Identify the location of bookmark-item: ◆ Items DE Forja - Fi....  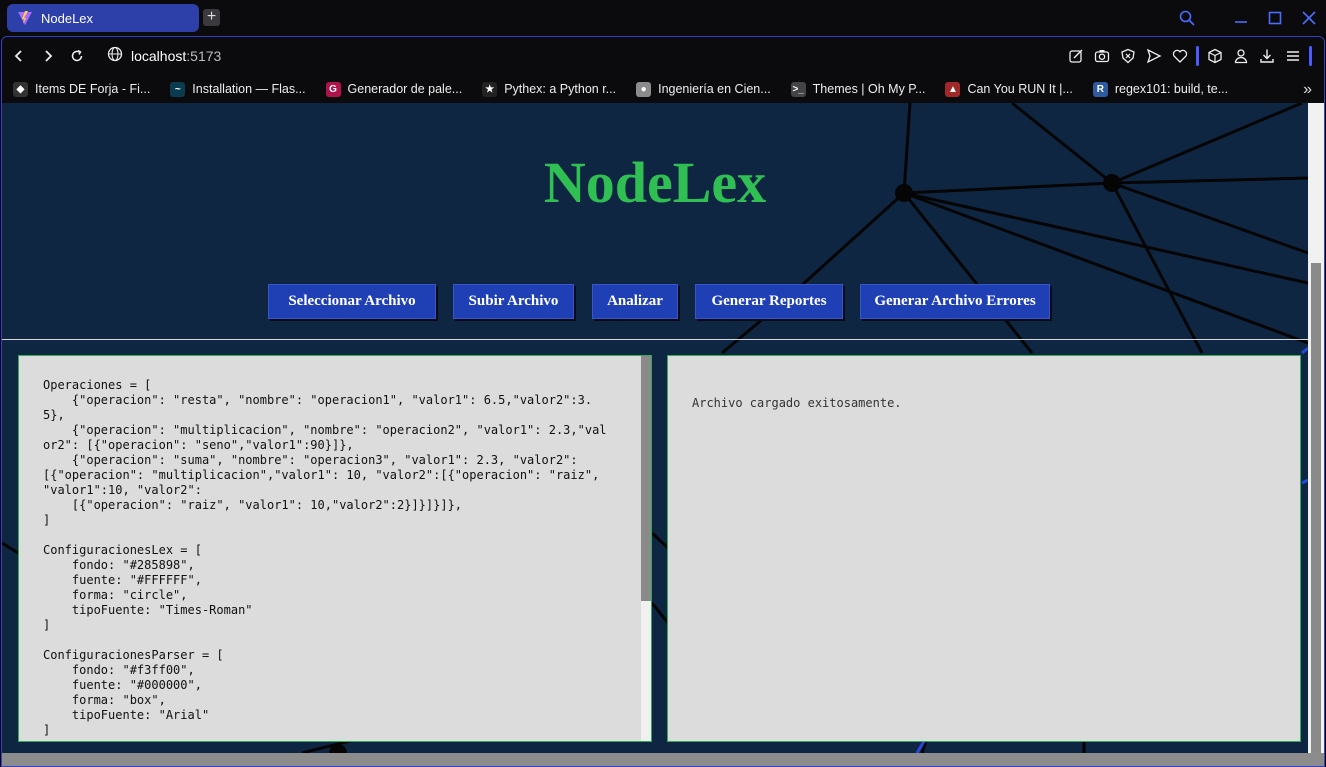
(82, 89).